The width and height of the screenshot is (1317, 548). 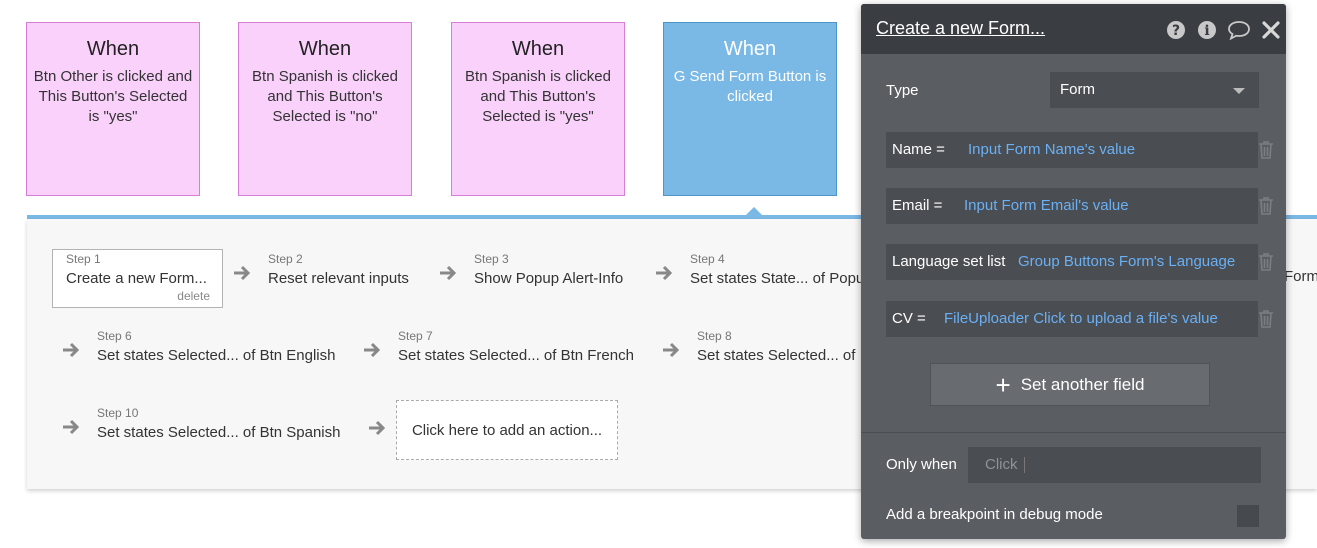 I want to click on help-icon: ?, so click(x=1176, y=30).